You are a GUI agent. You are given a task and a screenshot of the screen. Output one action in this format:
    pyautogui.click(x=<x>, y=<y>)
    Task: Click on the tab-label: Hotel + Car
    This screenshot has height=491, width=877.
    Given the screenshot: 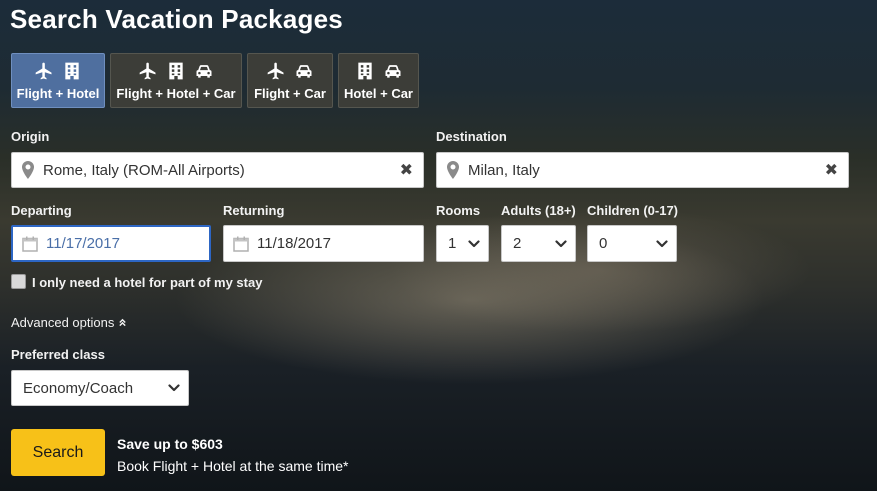 What is the action you would take?
    pyautogui.click(x=378, y=93)
    